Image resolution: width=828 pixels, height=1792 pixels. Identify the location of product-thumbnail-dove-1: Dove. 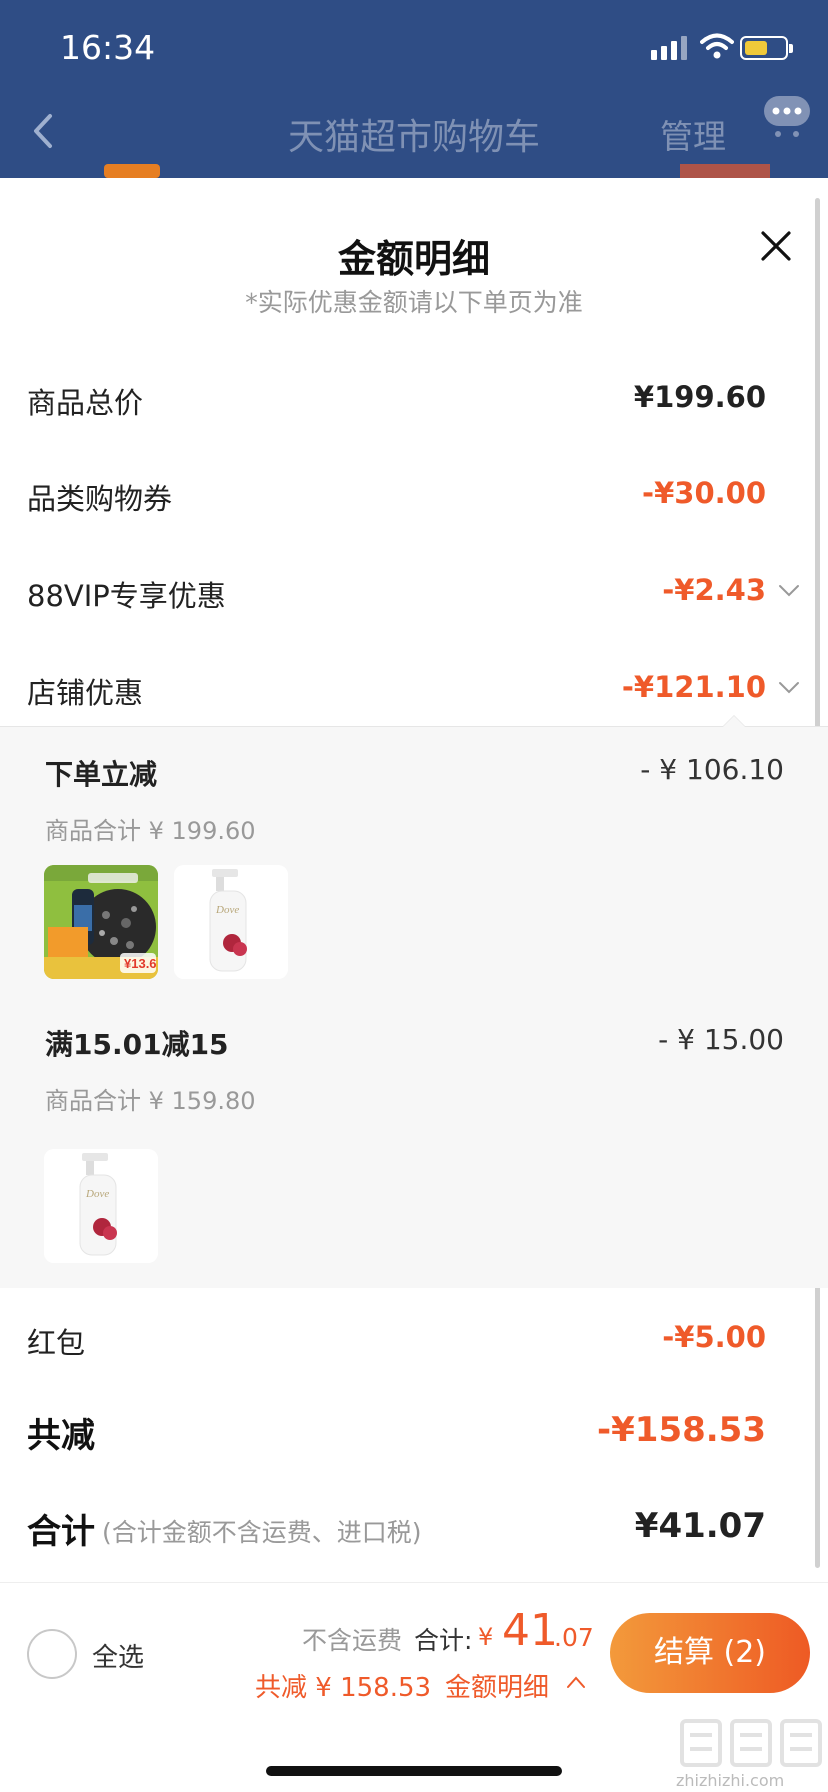
(231, 922).